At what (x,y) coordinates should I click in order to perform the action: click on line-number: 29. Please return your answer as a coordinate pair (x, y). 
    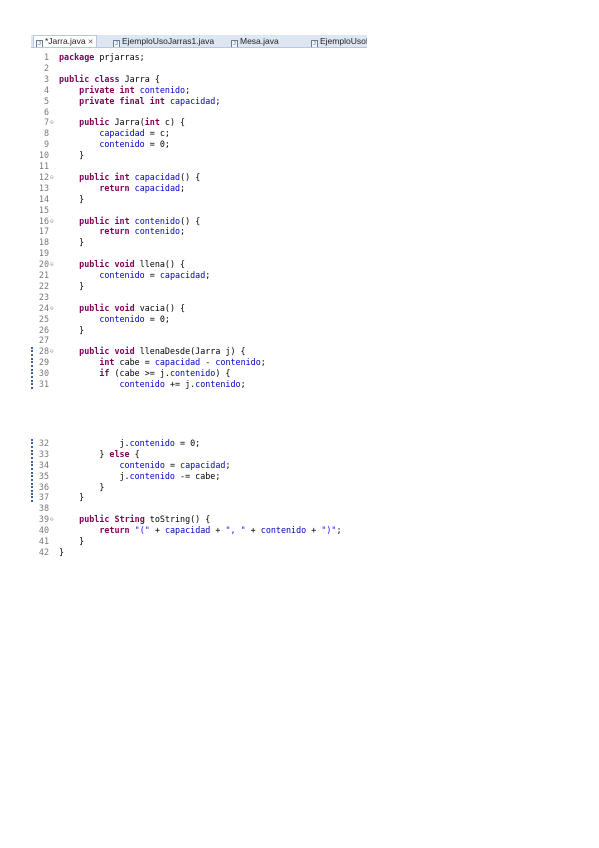
    Looking at the image, I should click on (43, 362).